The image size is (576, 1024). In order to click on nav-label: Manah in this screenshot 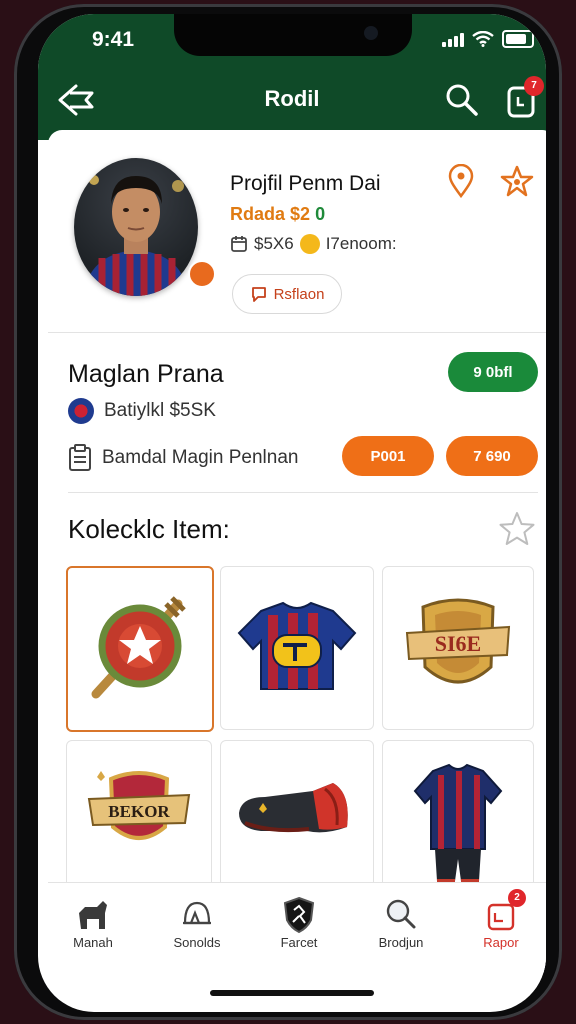, I will do `click(93, 942)`.